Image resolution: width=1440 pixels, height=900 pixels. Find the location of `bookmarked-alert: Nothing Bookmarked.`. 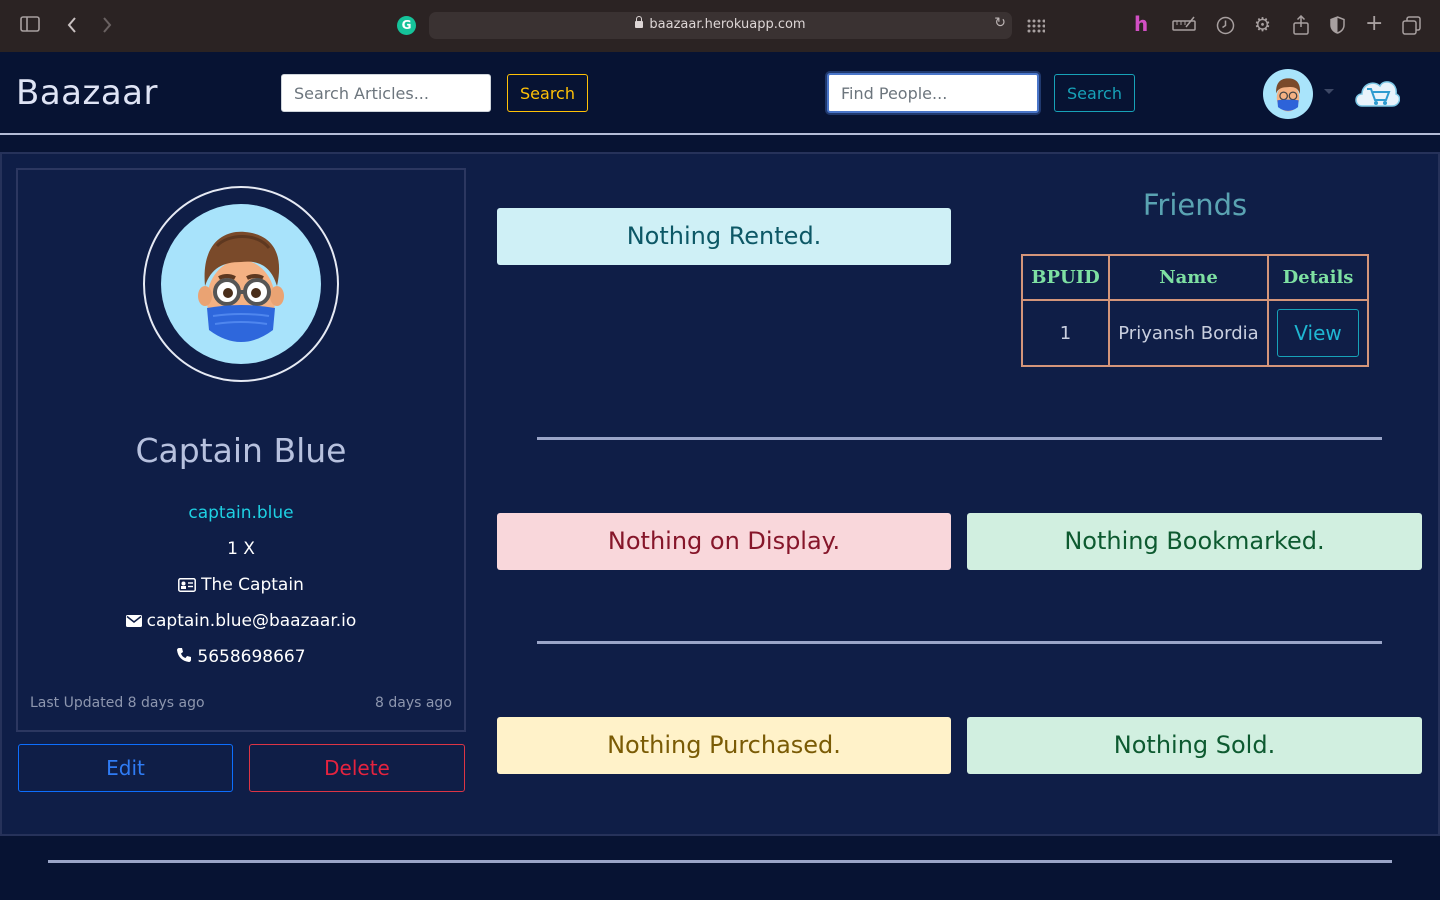

bookmarked-alert: Nothing Bookmarked. is located at coordinates (1194, 541).